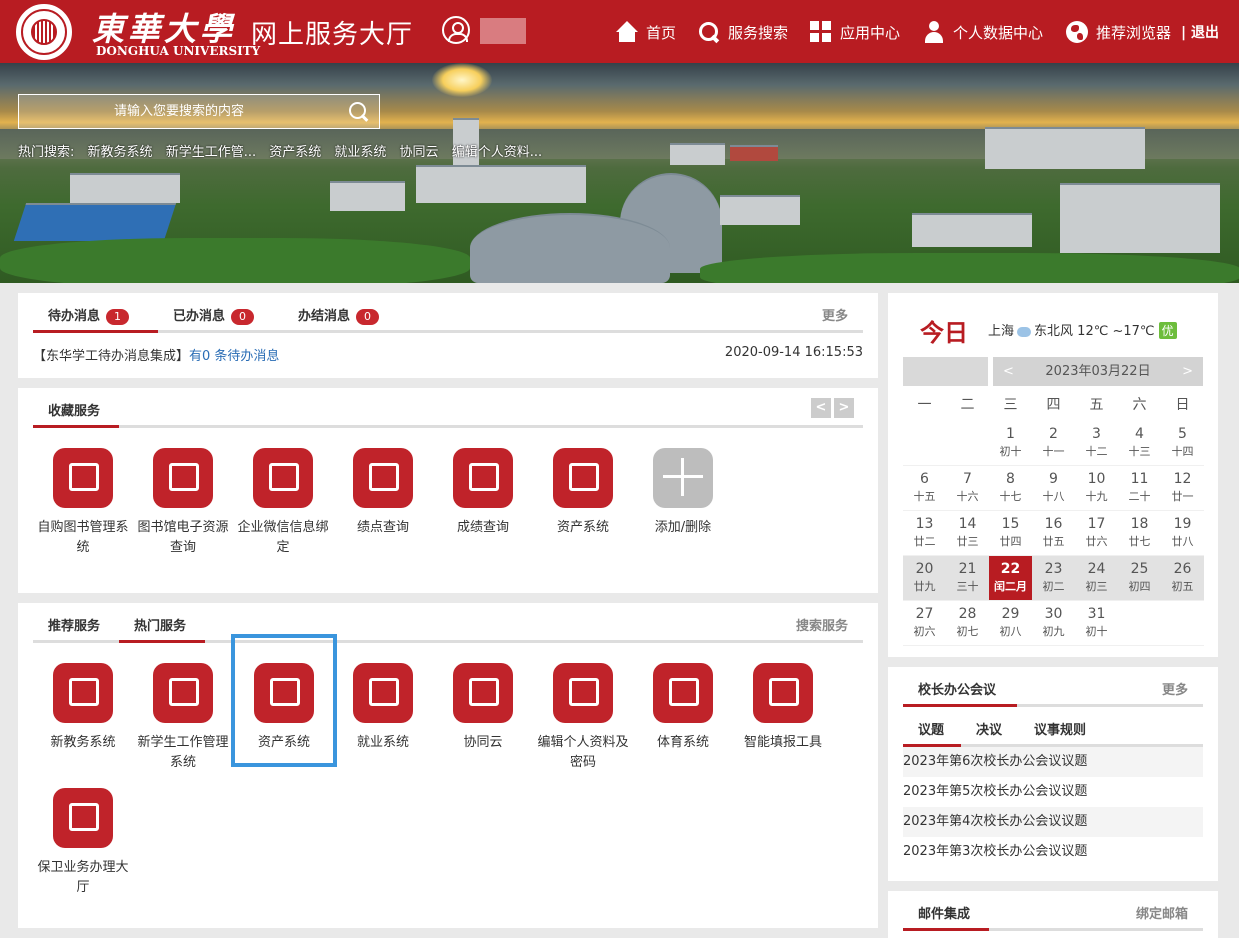 The image size is (1239, 938). What do you see at coordinates (1010, 488) in the screenshot?
I see `calendar-day-cell: 8 十七` at bounding box center [1010, 488].